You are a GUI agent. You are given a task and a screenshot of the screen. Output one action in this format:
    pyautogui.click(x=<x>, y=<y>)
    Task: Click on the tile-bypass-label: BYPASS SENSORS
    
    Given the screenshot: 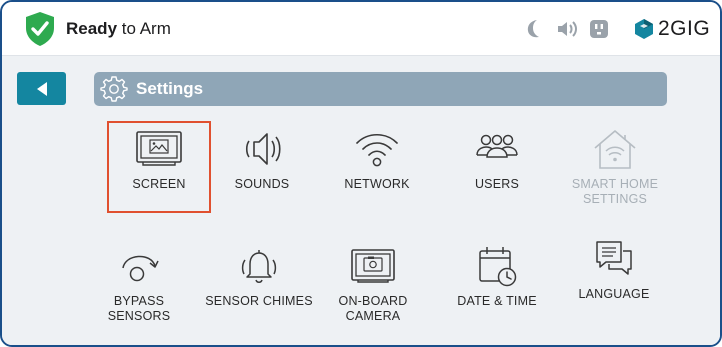 What is the action you would take?
    pyautogui.click(x=139, y=309)
    